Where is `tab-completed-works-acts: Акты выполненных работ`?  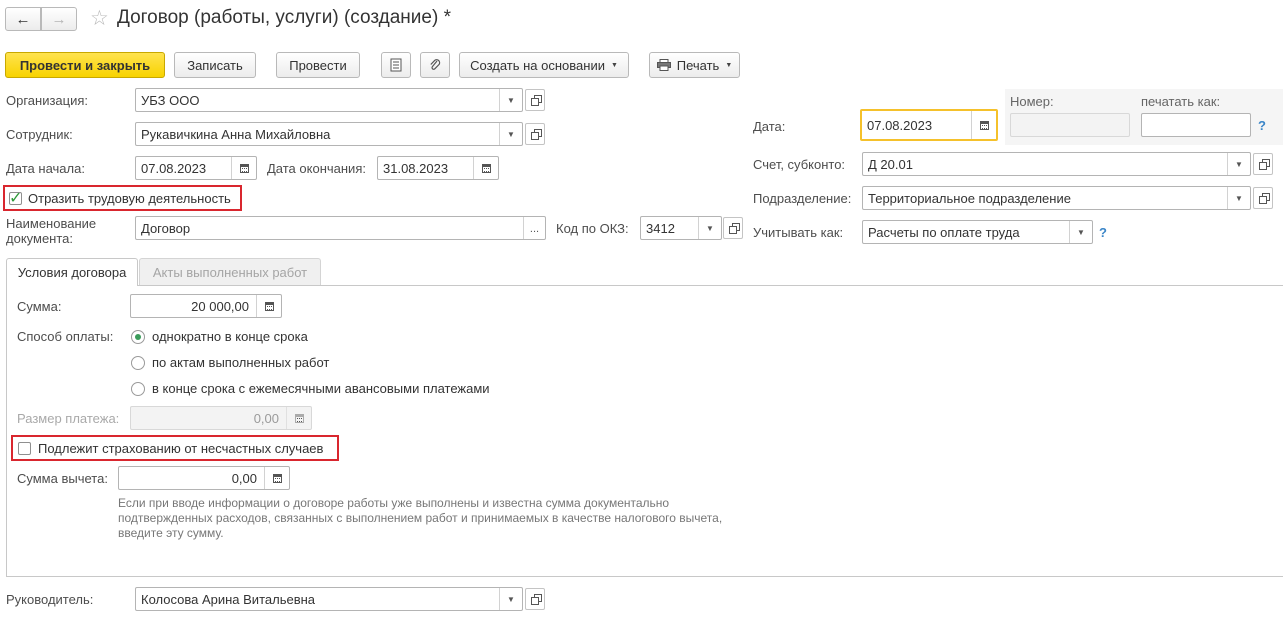 tab-completed-works-acts: Акты выполненных работ is located at coordinates (230, 271).